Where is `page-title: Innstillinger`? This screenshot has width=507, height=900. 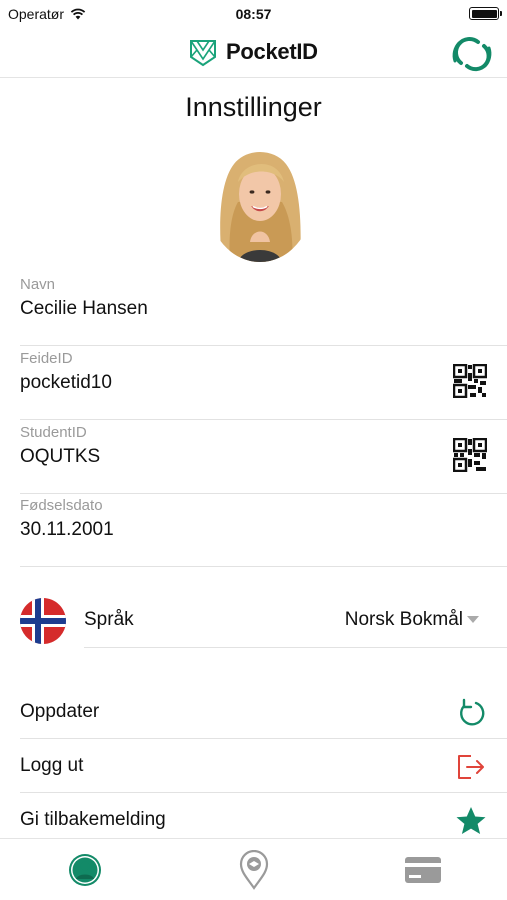
page-title: Innstillinger is located at coordinates (253, 107).